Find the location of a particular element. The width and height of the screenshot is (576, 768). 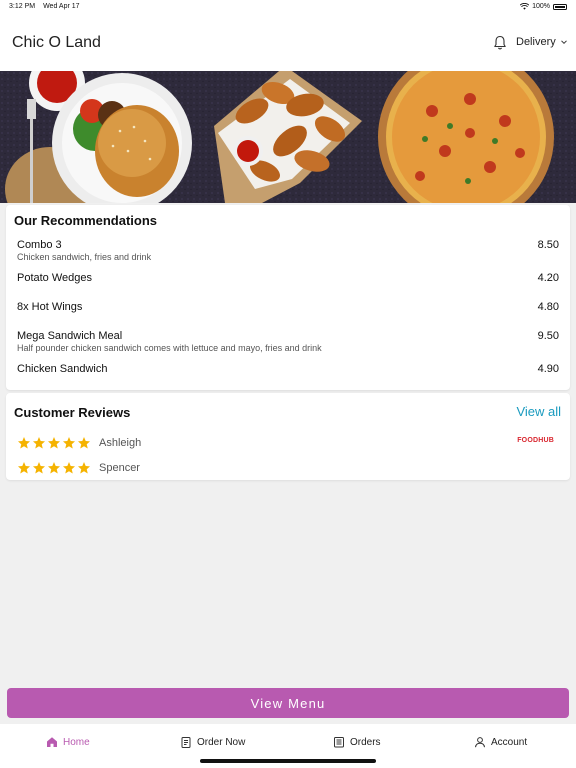

menu-item-name: Combo 3 is located at coordinates (39, 245).